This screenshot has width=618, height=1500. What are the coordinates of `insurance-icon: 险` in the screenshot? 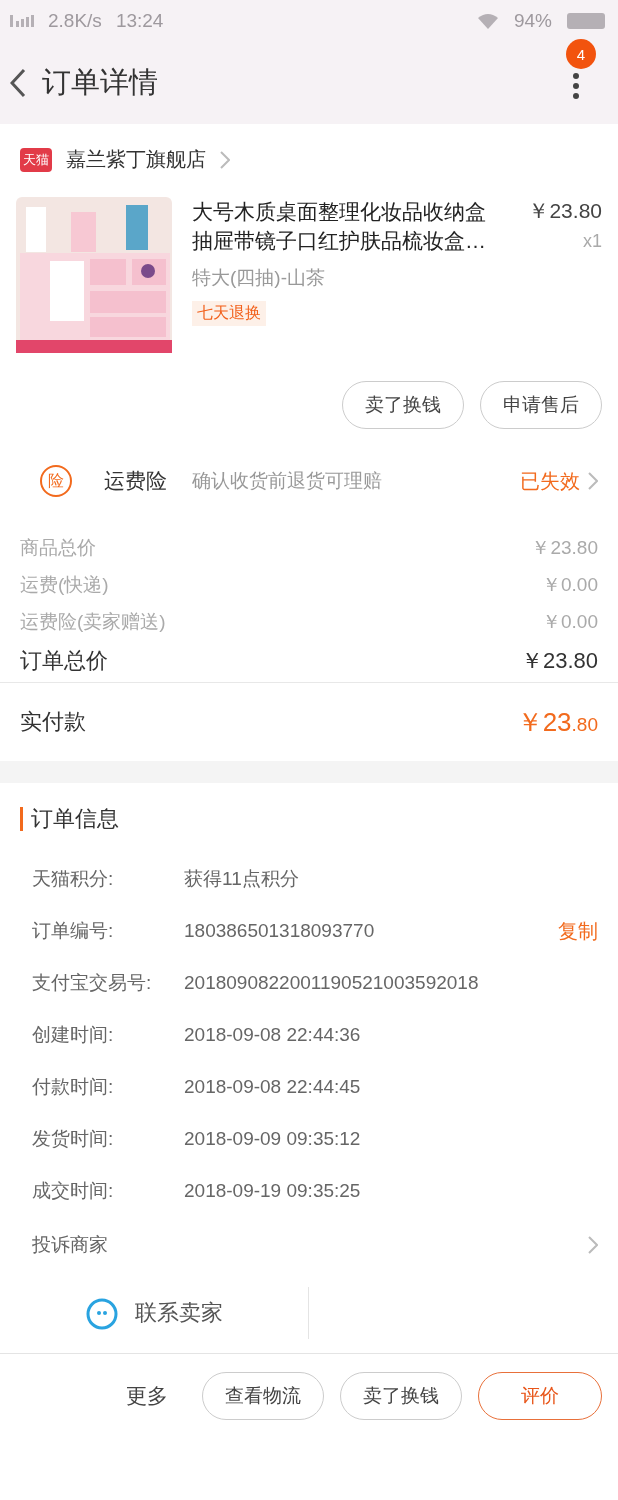 It's located at (56, 481).